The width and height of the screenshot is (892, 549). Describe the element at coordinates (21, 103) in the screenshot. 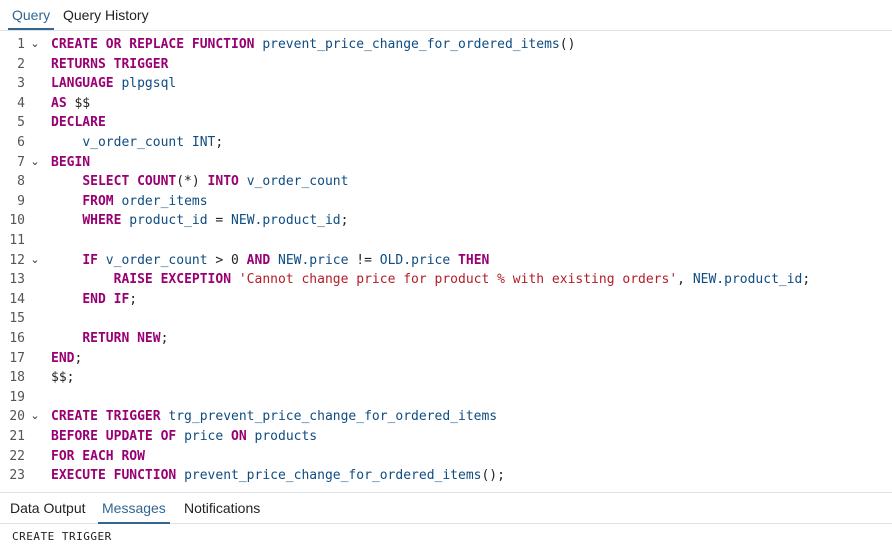

I see `line-number: 4` at that location.